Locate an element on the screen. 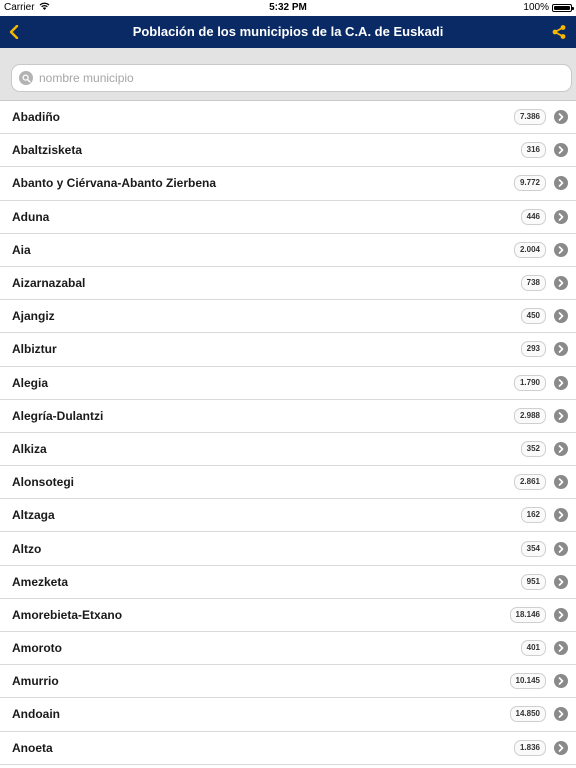 This screenshot has height=768, width=576. list-item: Amoroto 401 is located at coordinates (288, 649).